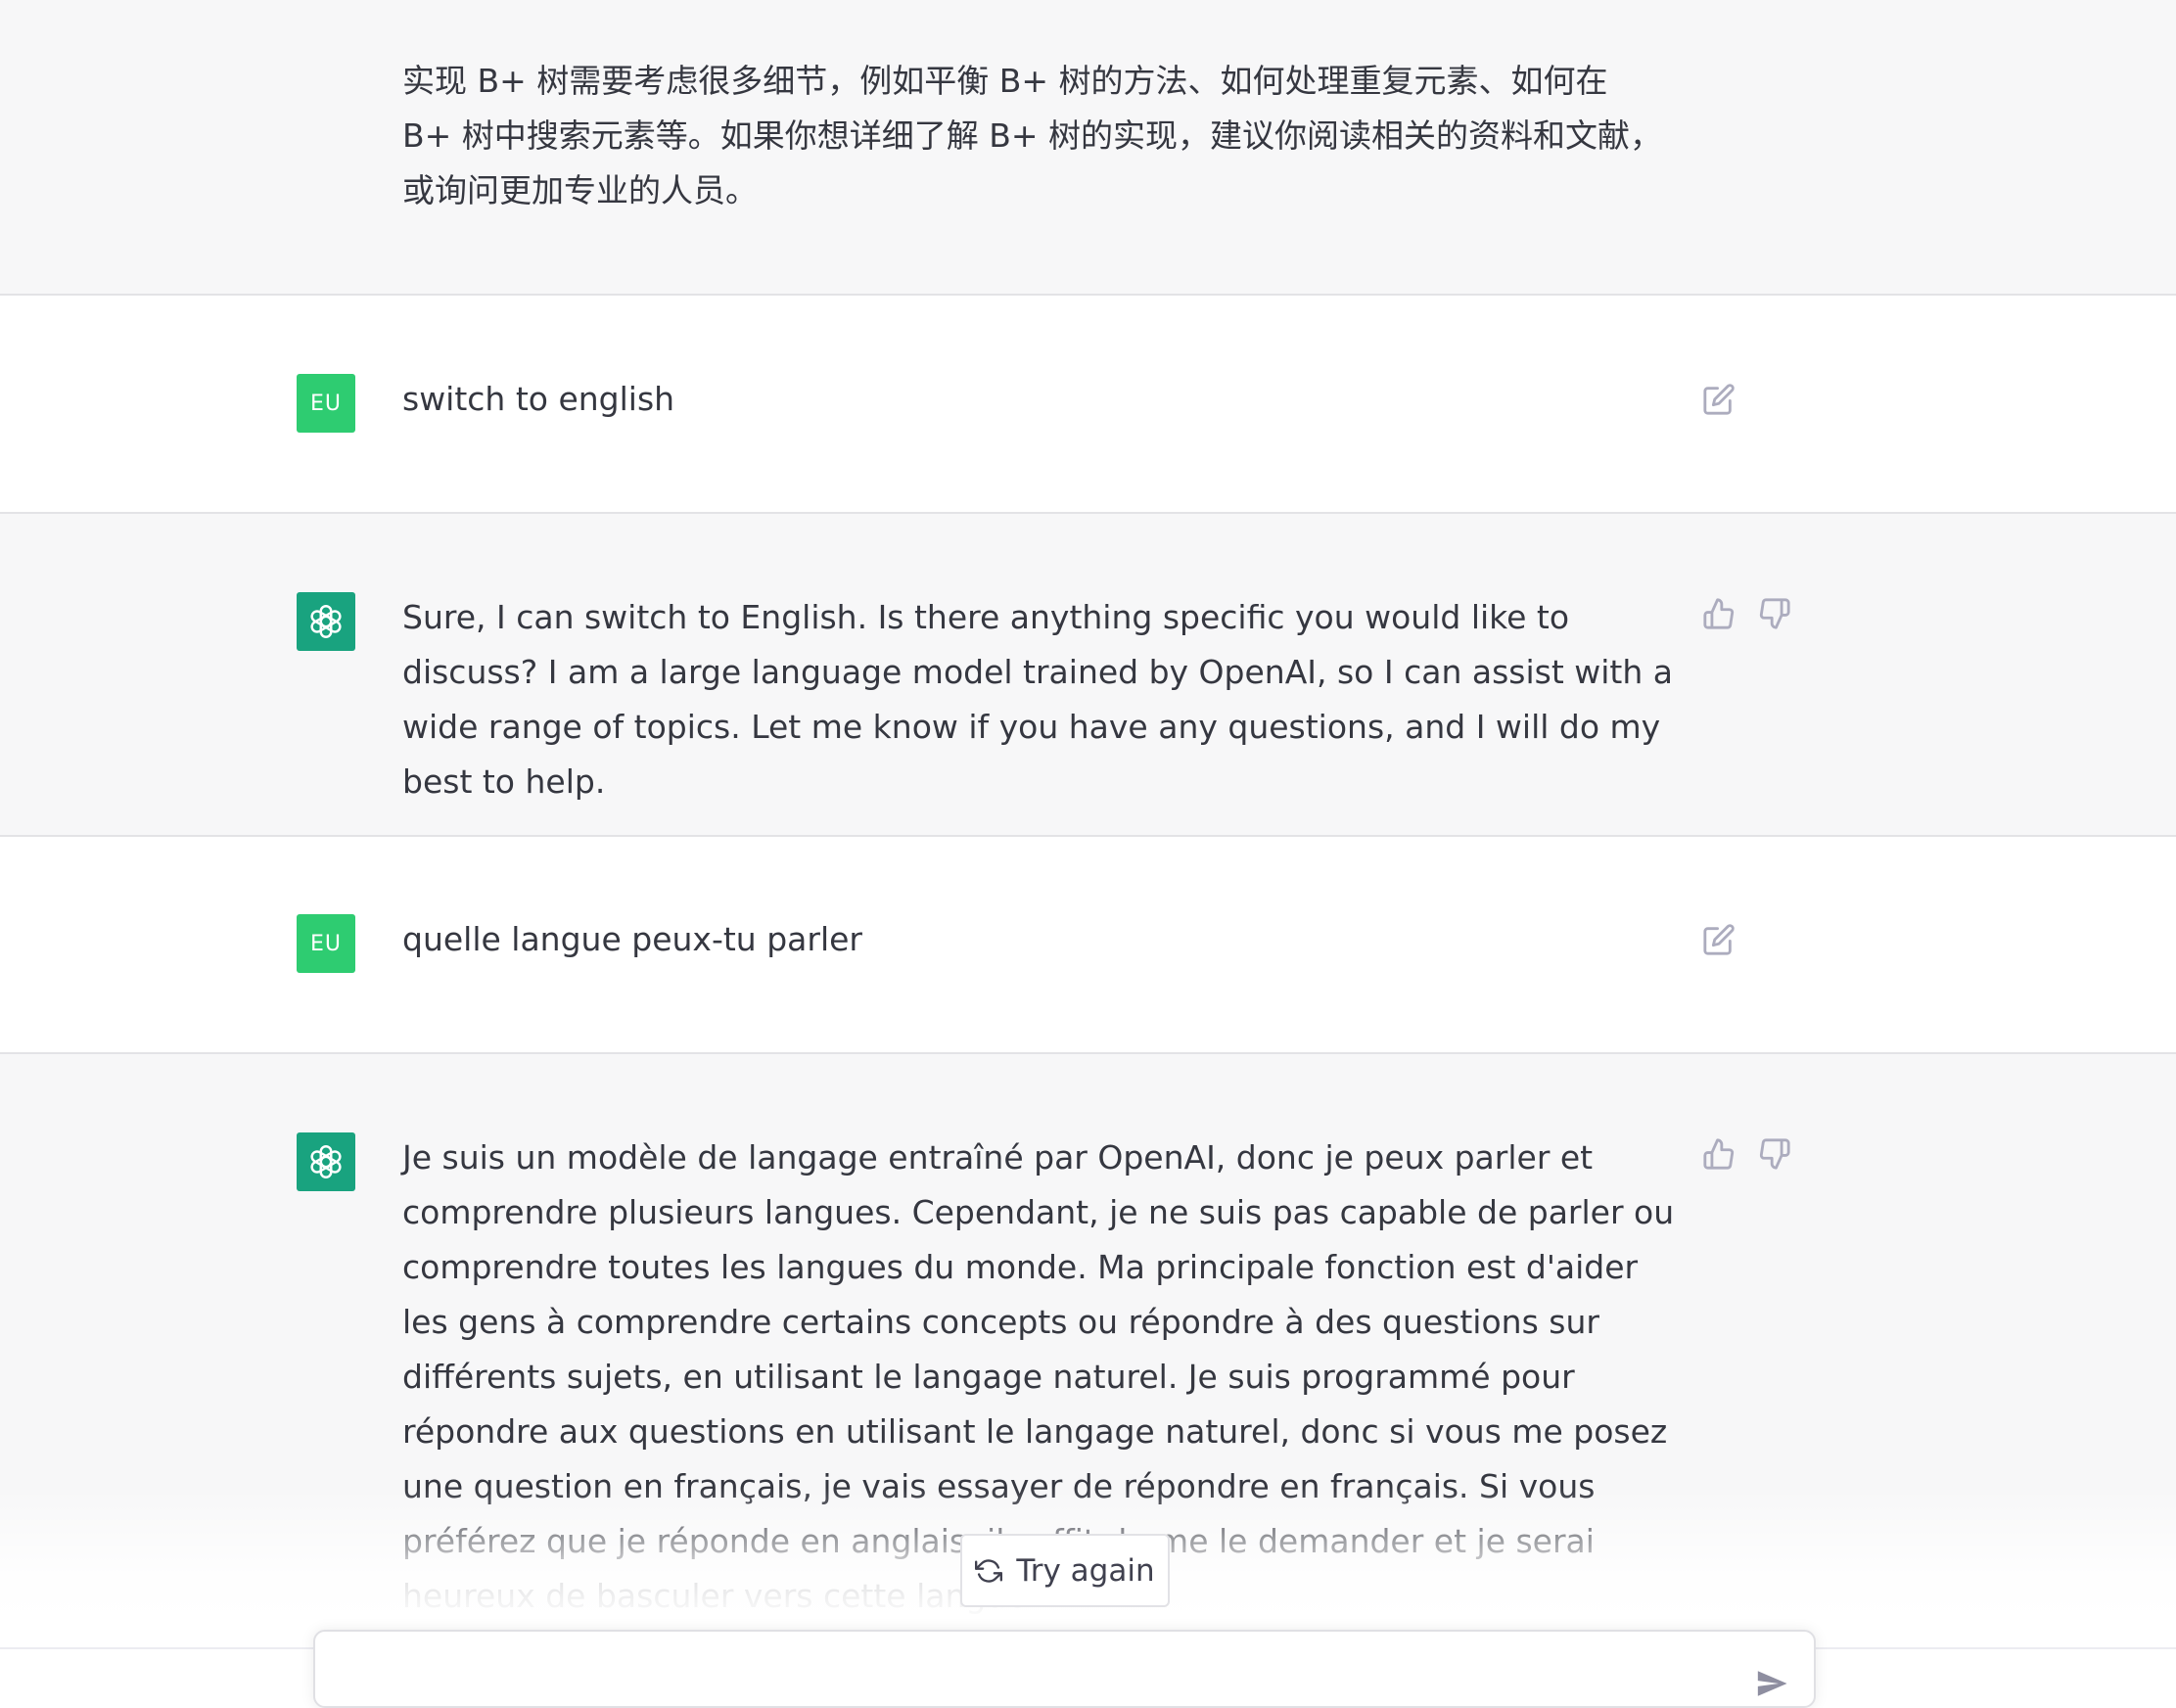 The image size is (2176, 1708). What do you see at coordinates (632, 939) in the screenshot?
I see `user-message-text: quelle langue peux-tu parler` at bounding box center [632, 939].